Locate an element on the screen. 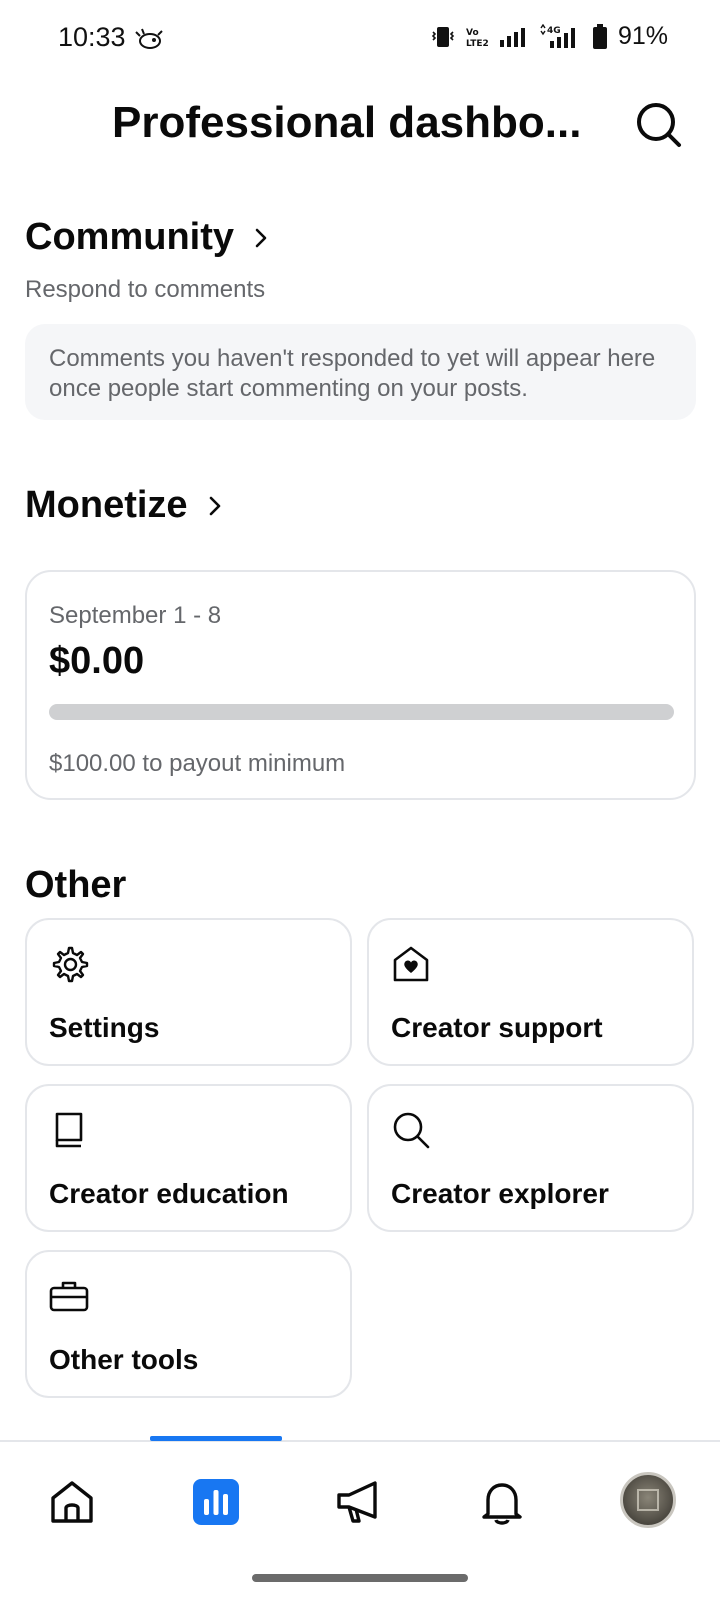 The width and height of the screenshot is (720, 1600). payout-minimum-note: $100.00 to payout minimum is located at coordinates (197, 763).